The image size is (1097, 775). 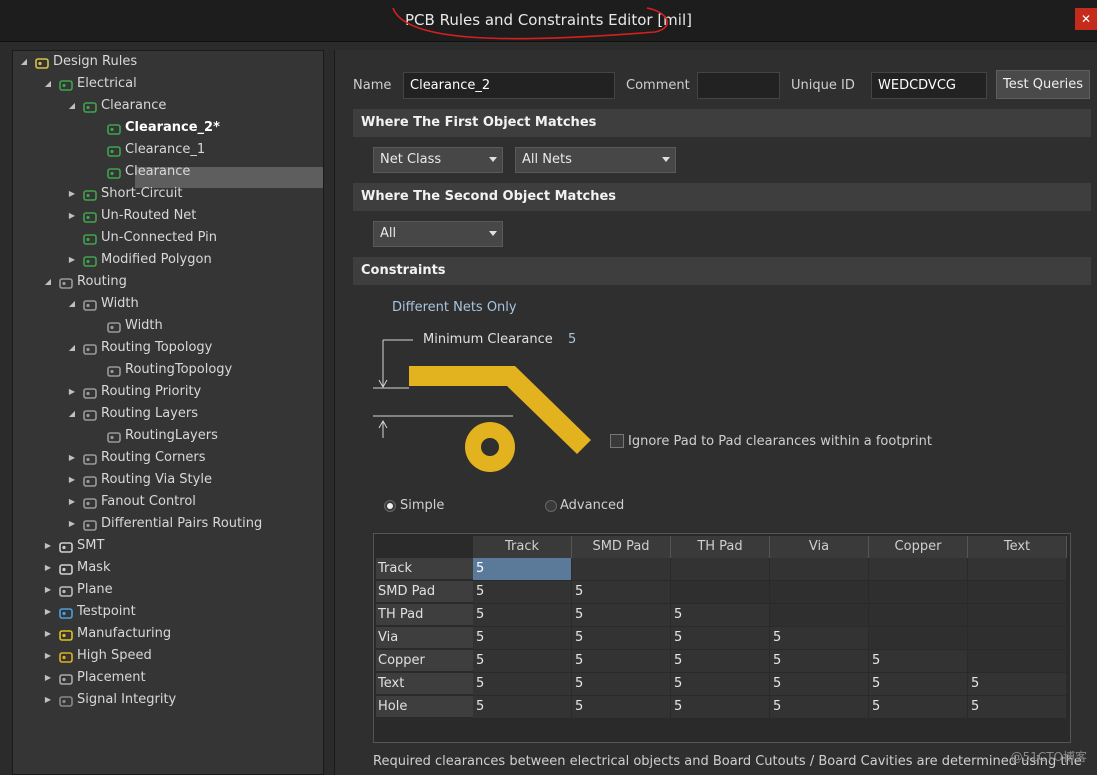 I want to click on test-queries-button: Test Queries, so click(x=1043, y=84).